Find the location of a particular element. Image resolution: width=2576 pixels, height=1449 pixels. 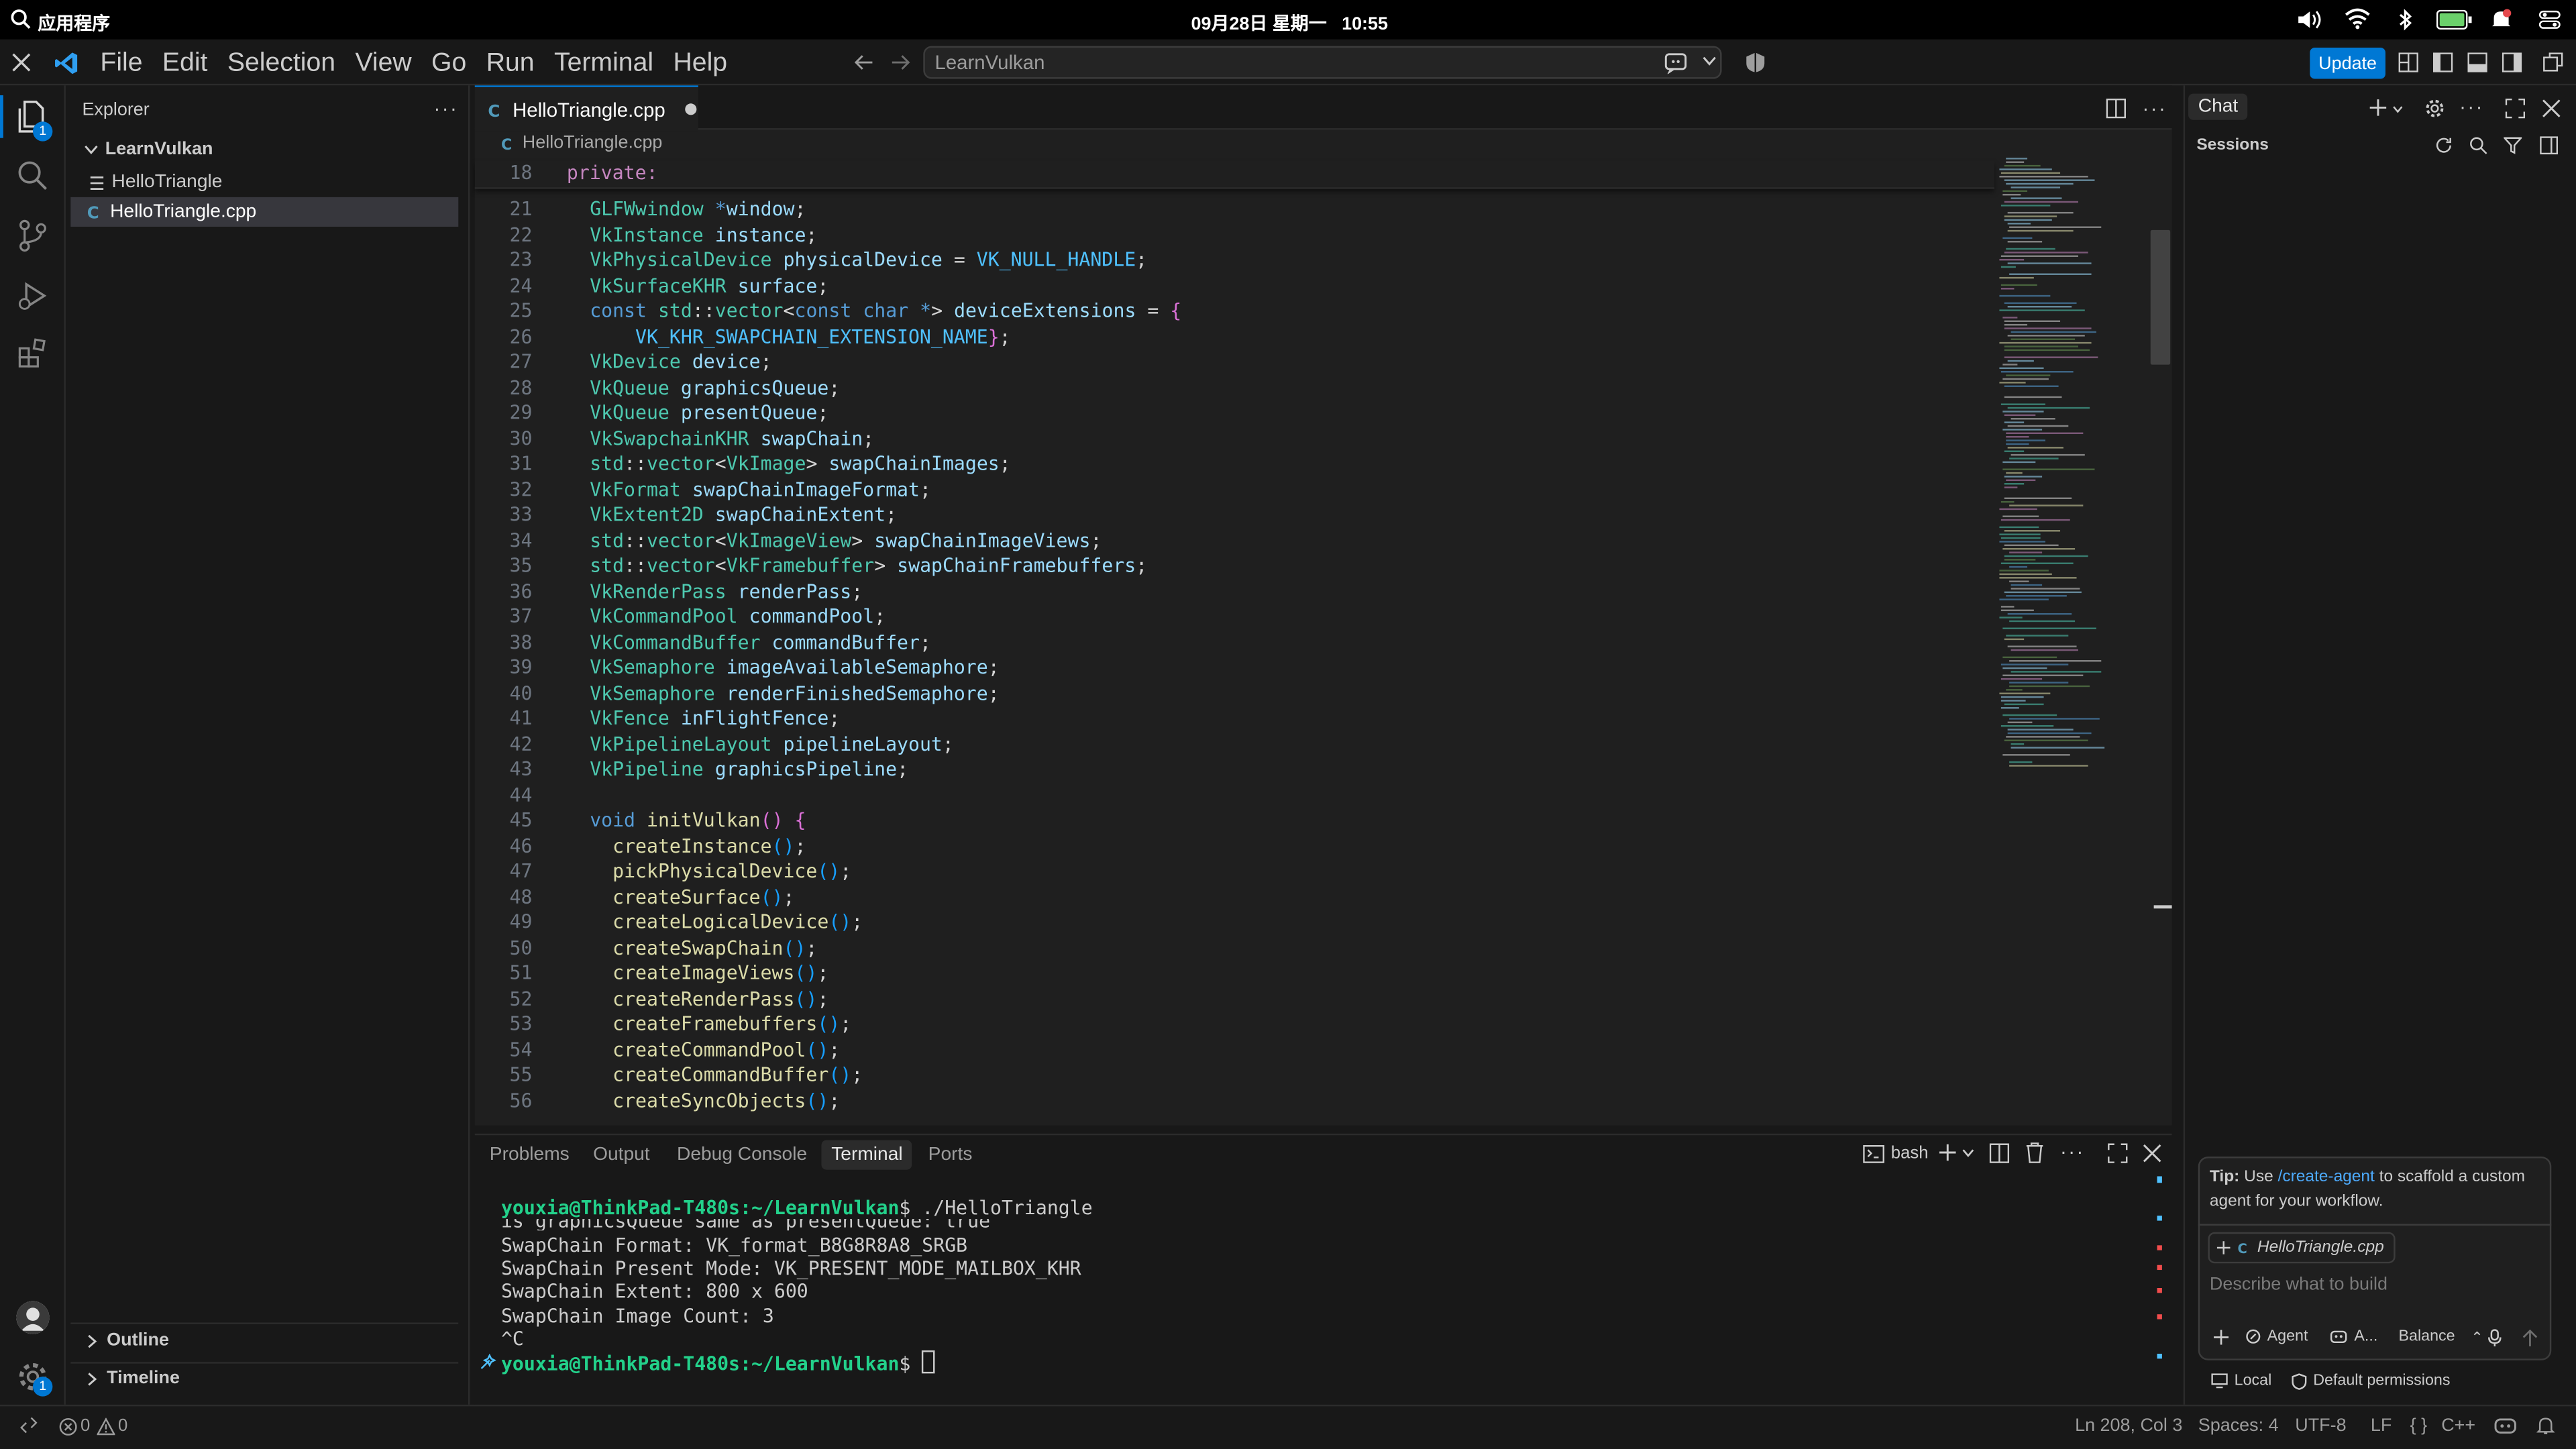

code-line: 28 VkQueue graphicsQueue; is located at coordinates (1239, 388).